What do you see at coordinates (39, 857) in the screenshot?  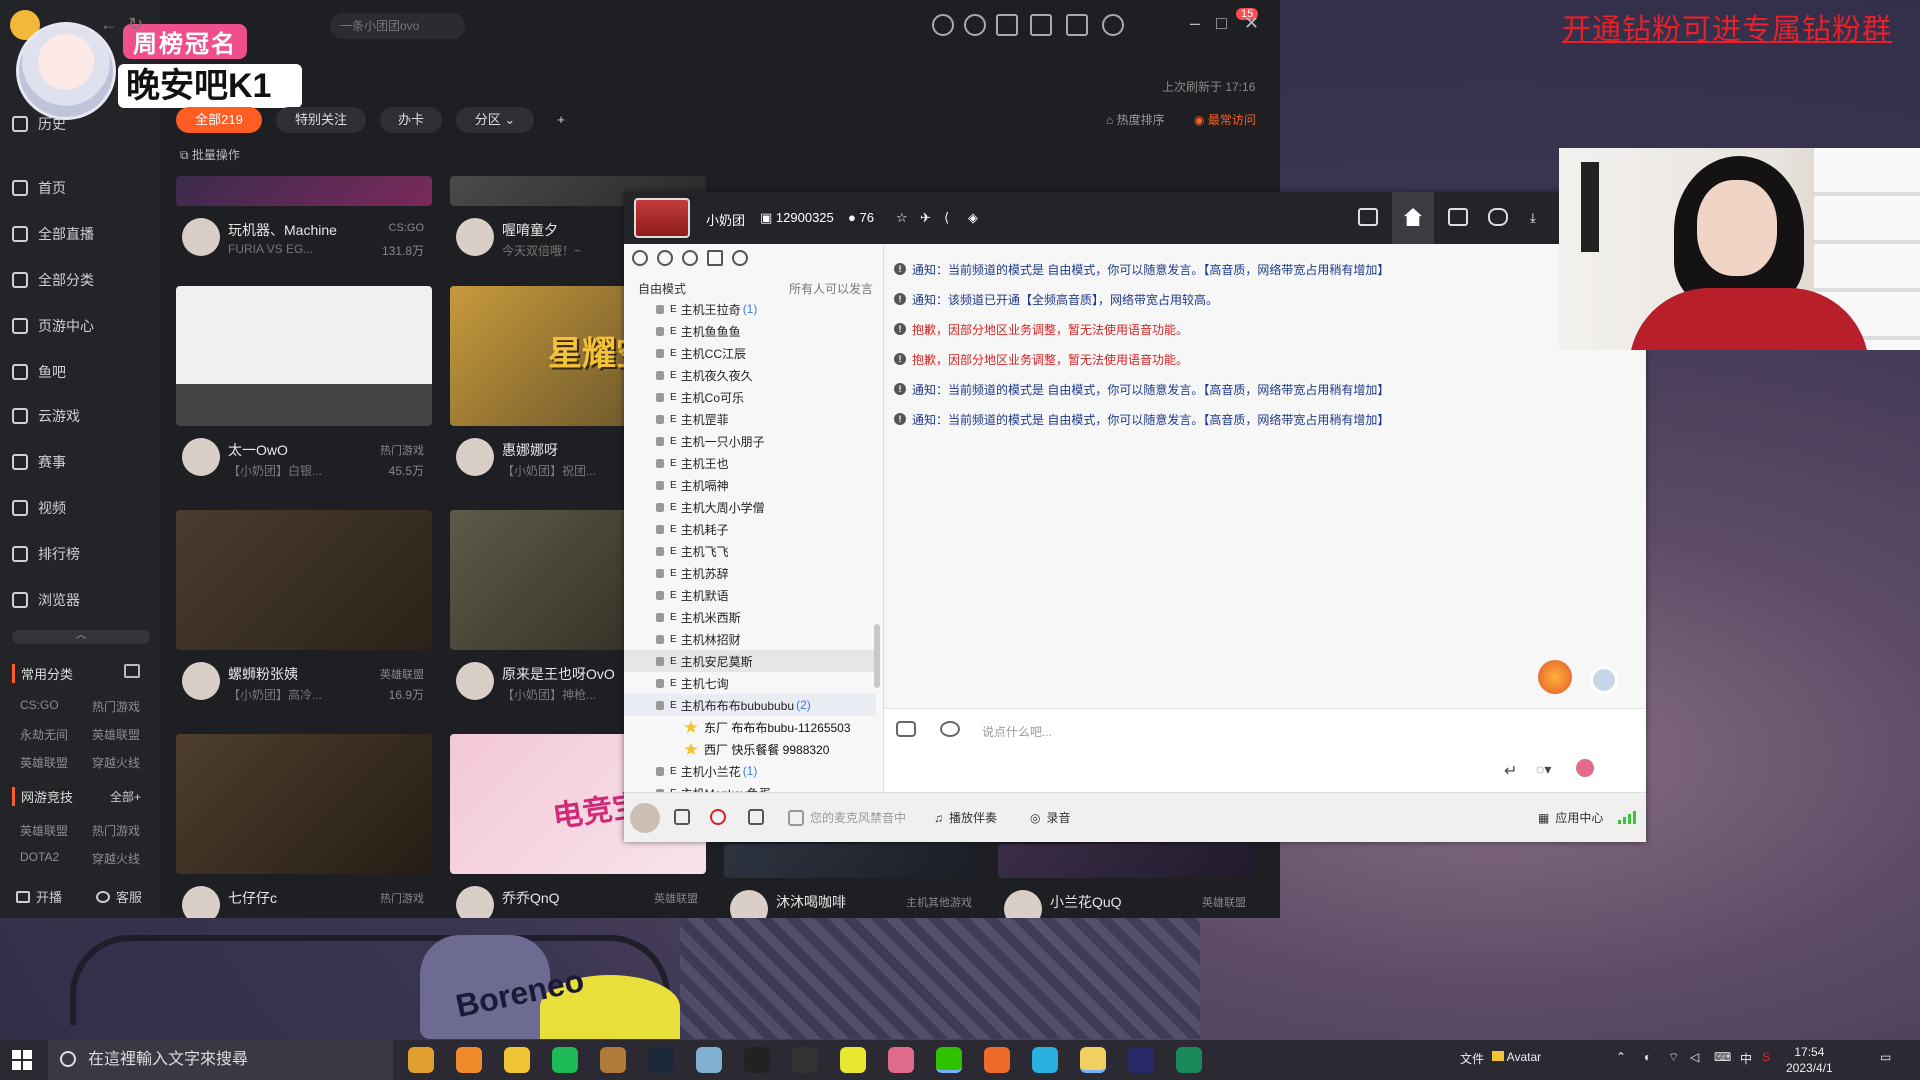 I see `netgame-cat: DOTA2` at bounding box center [39, 857].